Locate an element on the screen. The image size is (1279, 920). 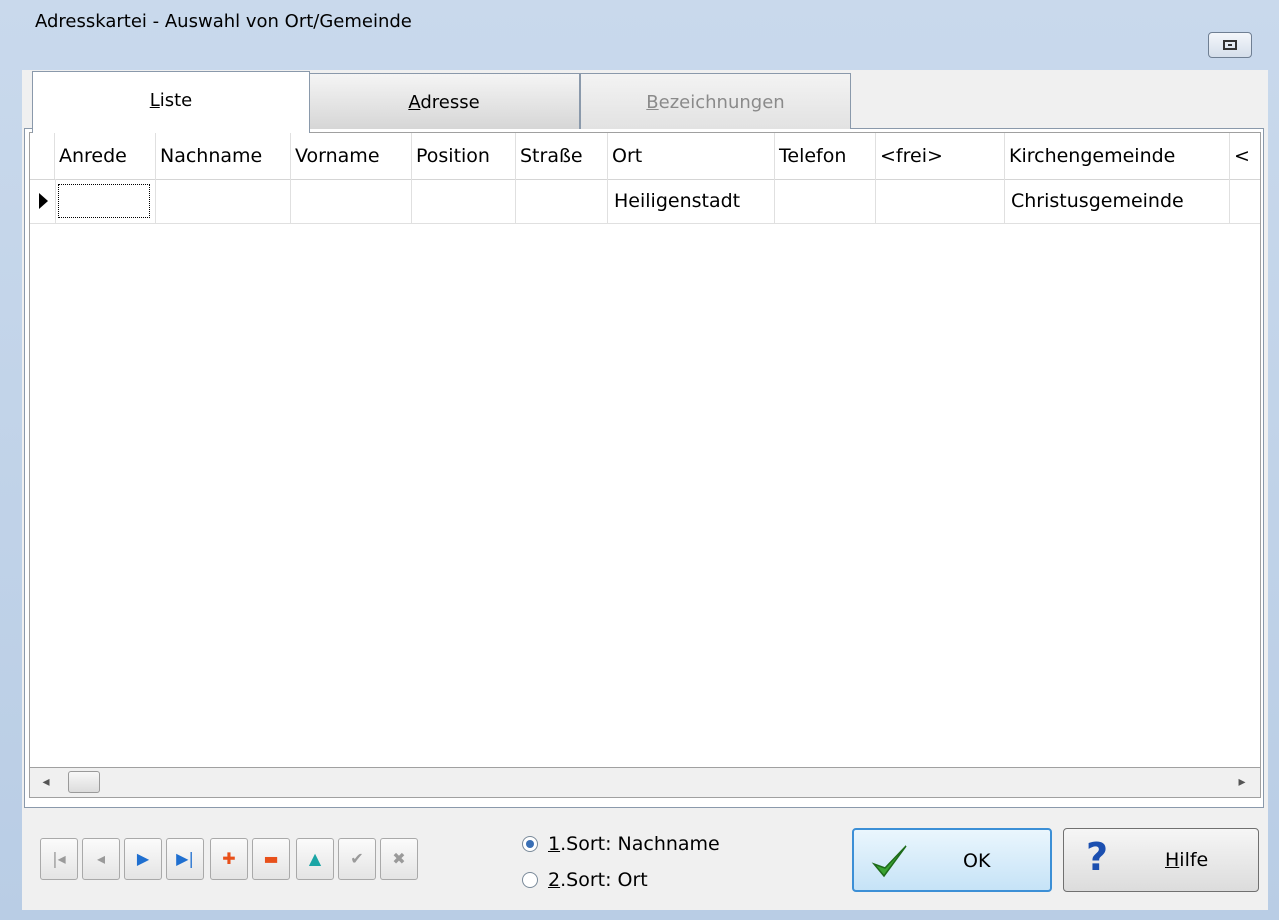
sort-option-ort-label: .Sort: Ort is located at coordinates (604, 880).